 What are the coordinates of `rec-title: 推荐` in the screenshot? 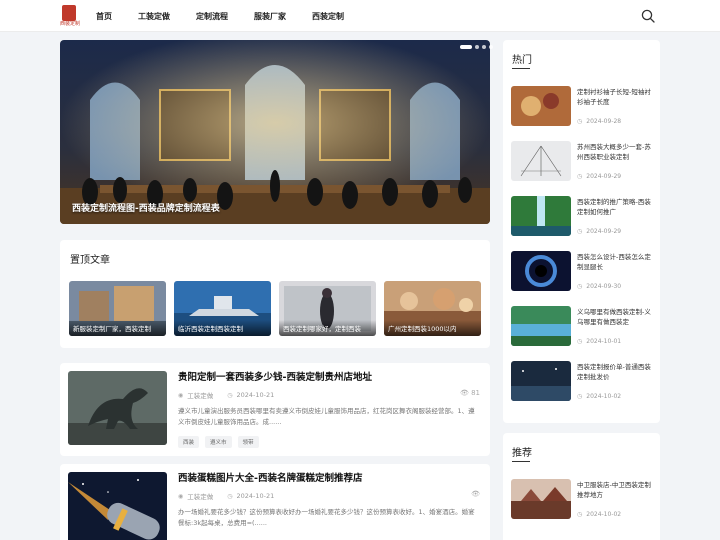 It's located at (522, 453).